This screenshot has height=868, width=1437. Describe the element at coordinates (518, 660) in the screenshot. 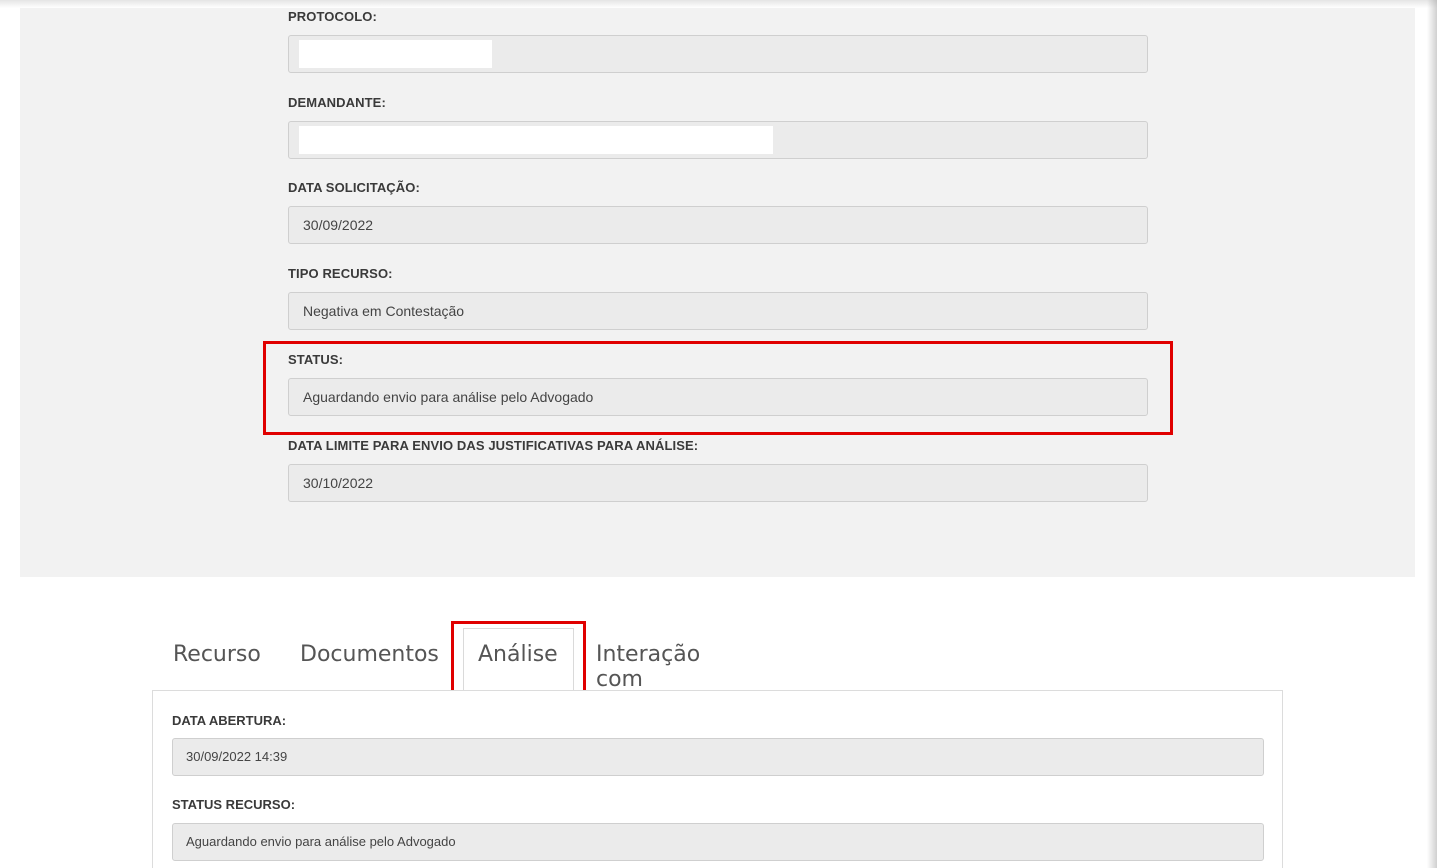

I see `tab-highlight-box` at that location.